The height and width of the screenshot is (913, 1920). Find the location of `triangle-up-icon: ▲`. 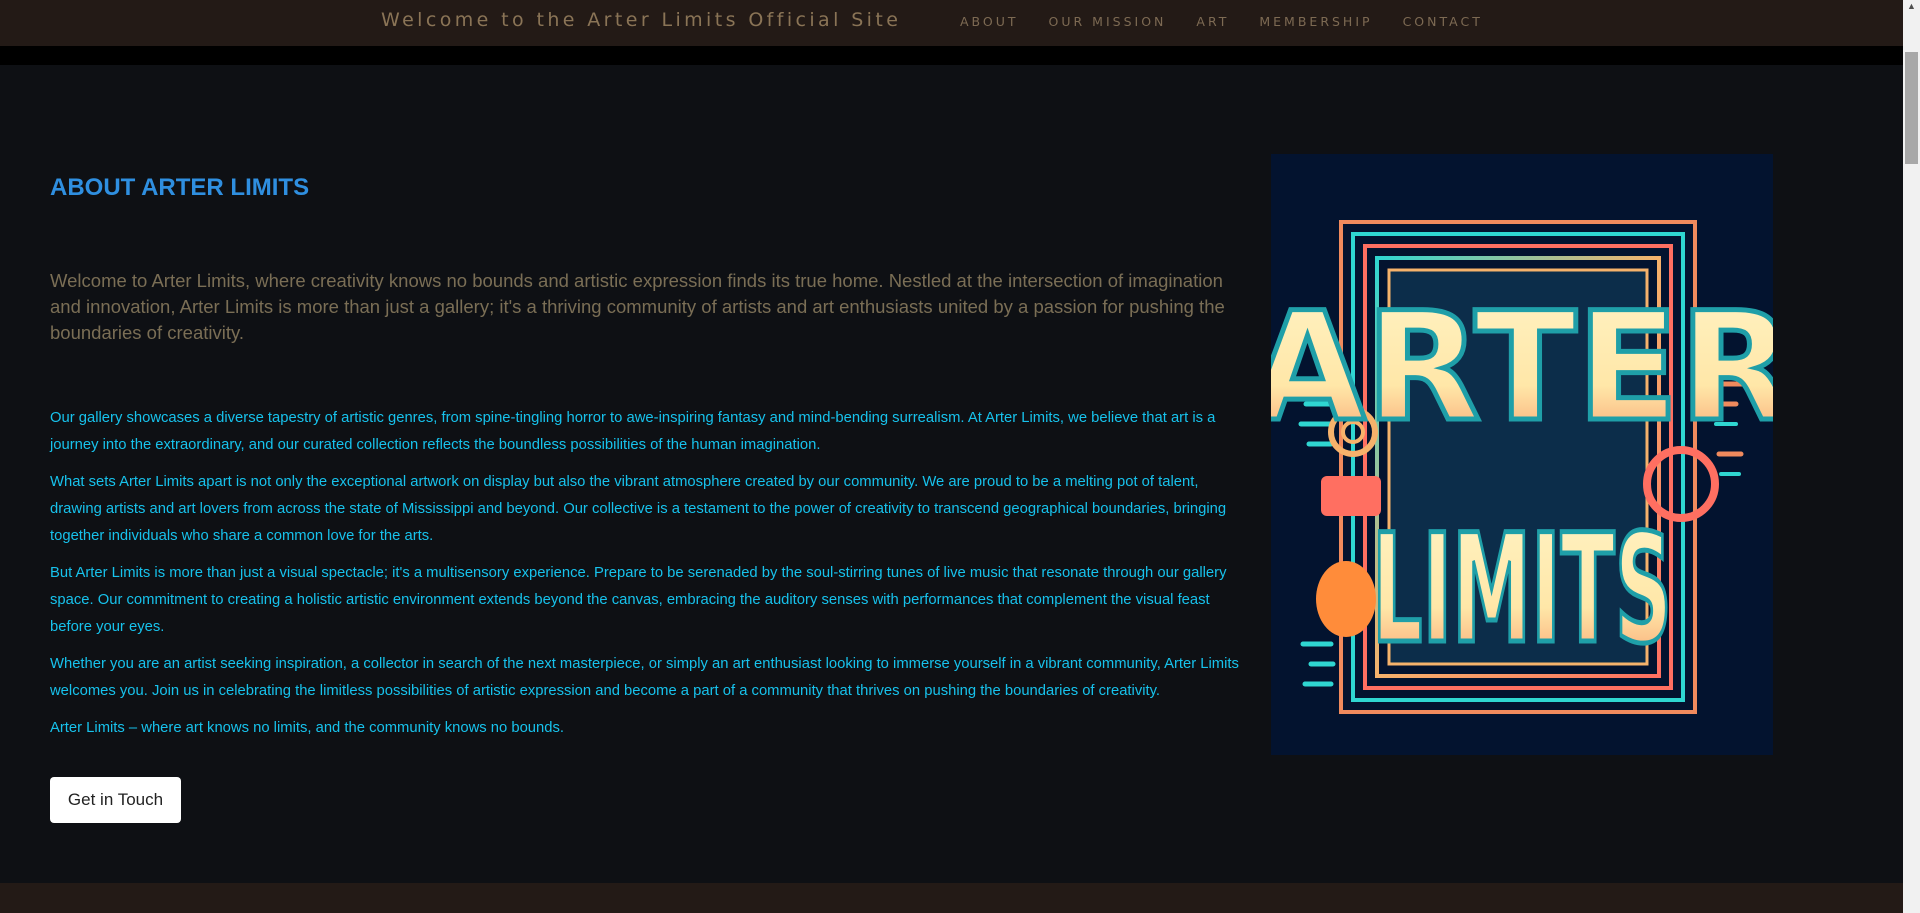

triangle-up-icon: ▲ is located at coordinates (1911, 6).